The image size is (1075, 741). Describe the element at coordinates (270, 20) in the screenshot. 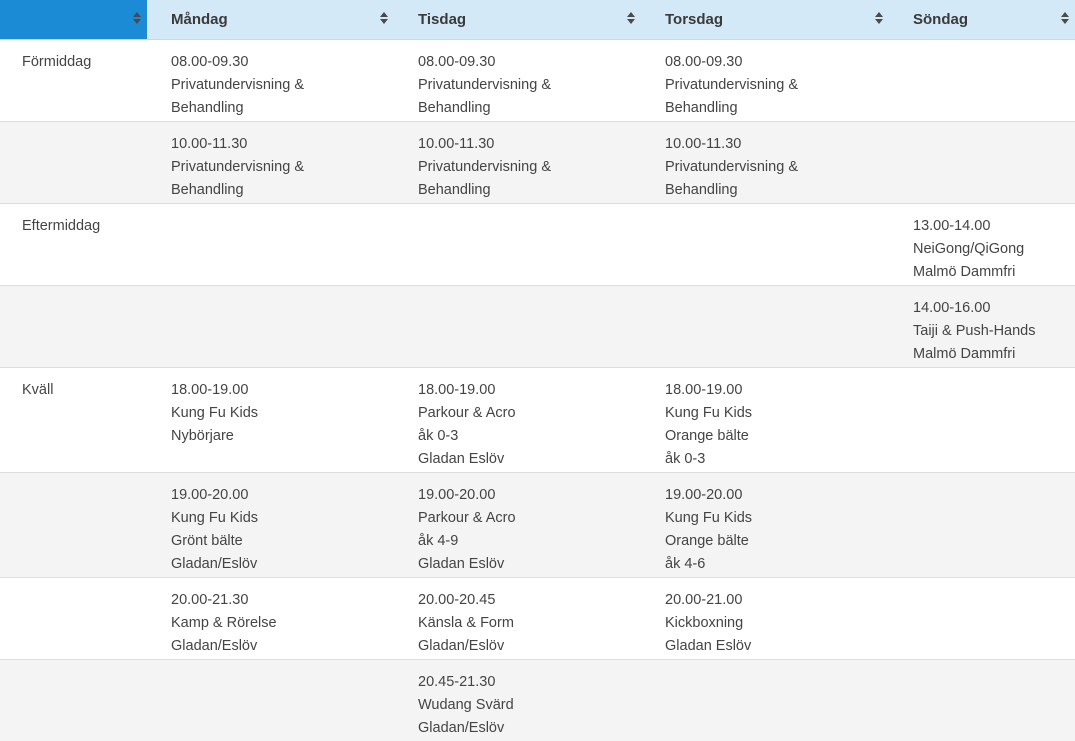

I see `column-header-mandag: Måndag` at that location.